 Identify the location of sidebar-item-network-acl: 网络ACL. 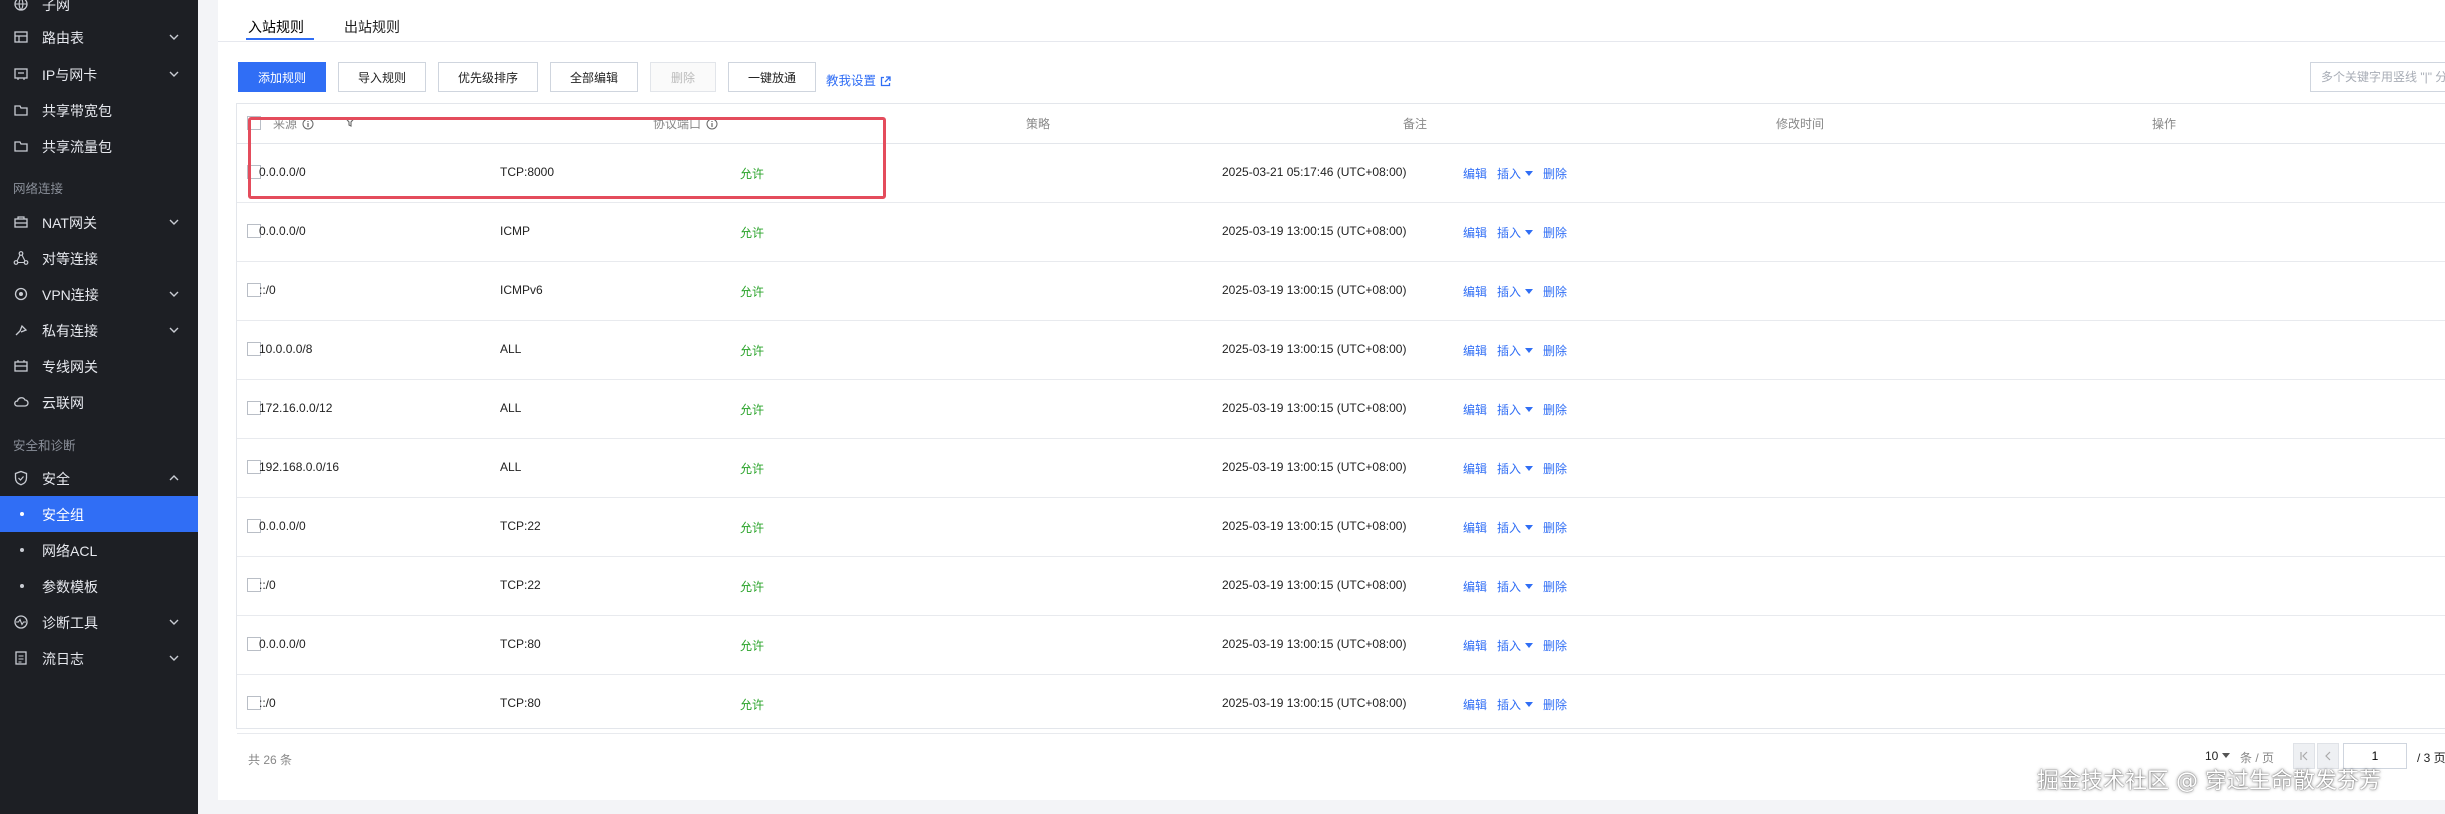
(99, 550).